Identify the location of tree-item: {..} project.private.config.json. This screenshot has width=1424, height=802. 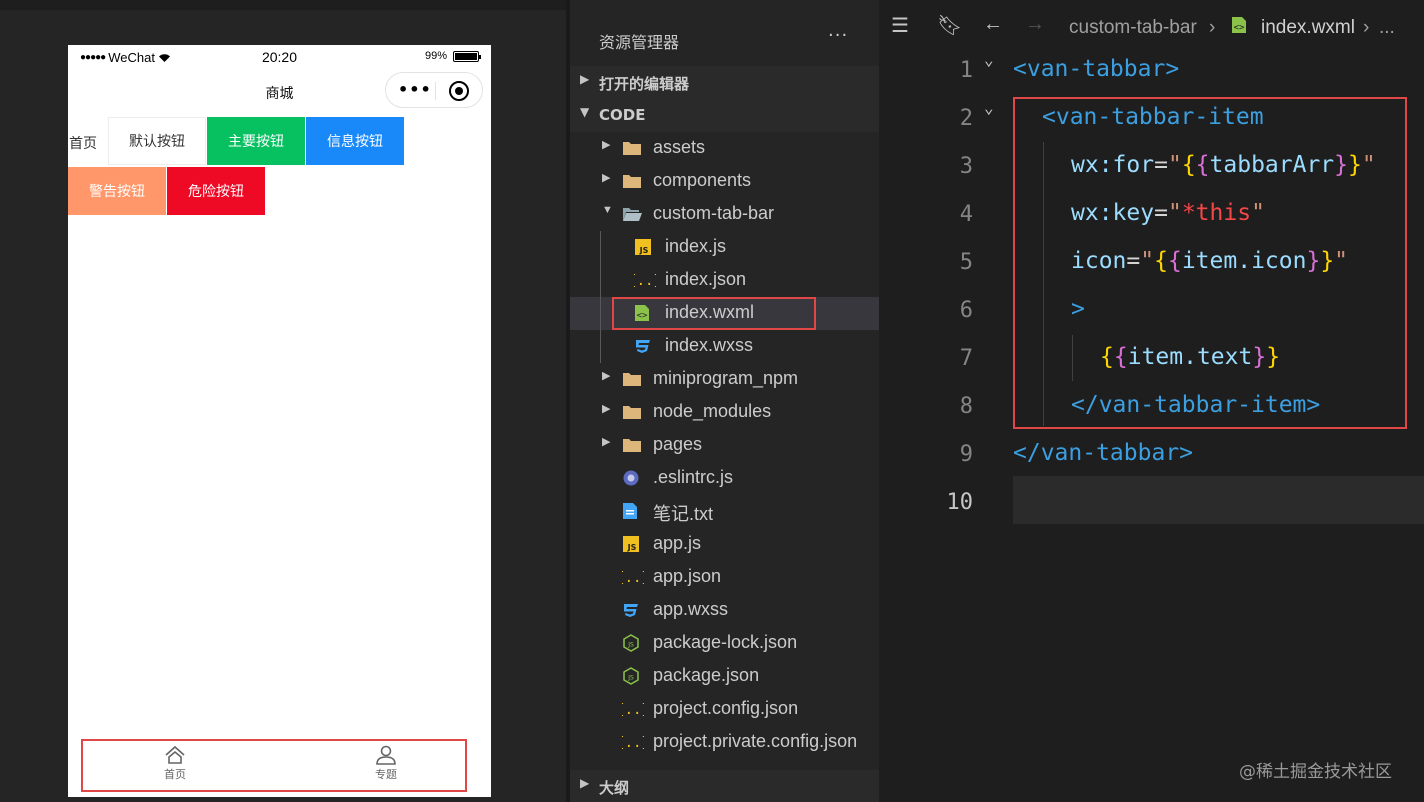
(724, 742).